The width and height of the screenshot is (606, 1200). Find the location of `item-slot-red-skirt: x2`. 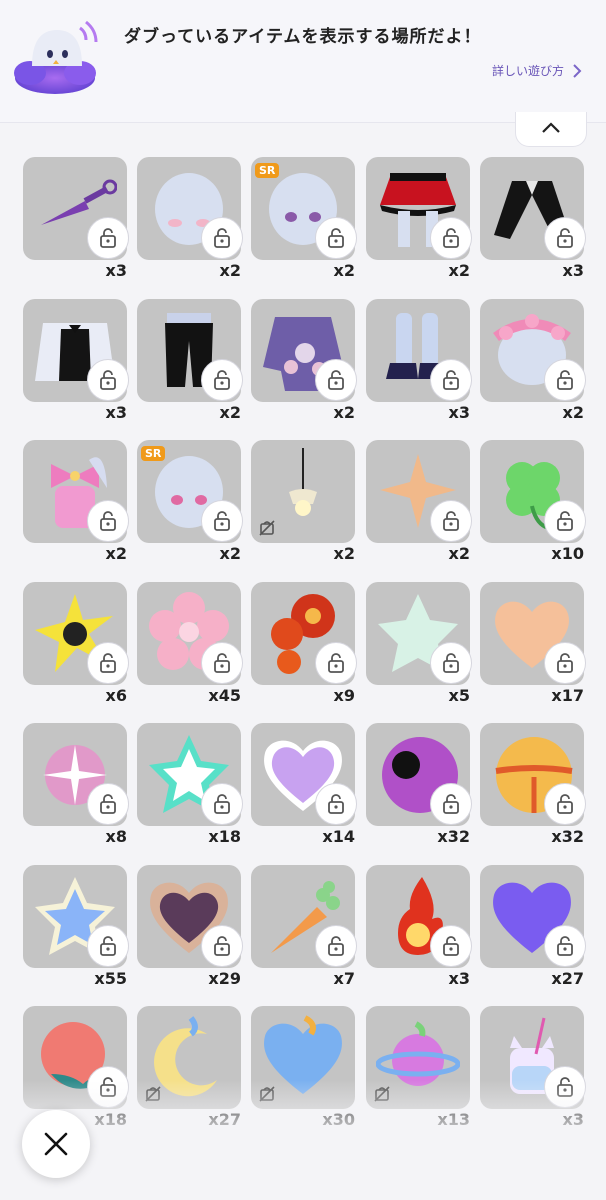

item-slot-red-skirt: x2 is located at coordinates (419, 219).